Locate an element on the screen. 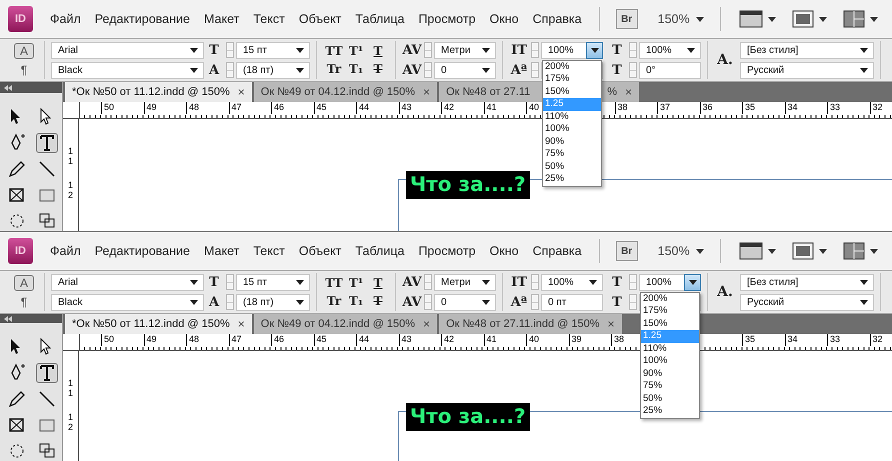 The width and height of the screenshot is (892, 461). field-glyph: A is located at coordinates (214, 70).